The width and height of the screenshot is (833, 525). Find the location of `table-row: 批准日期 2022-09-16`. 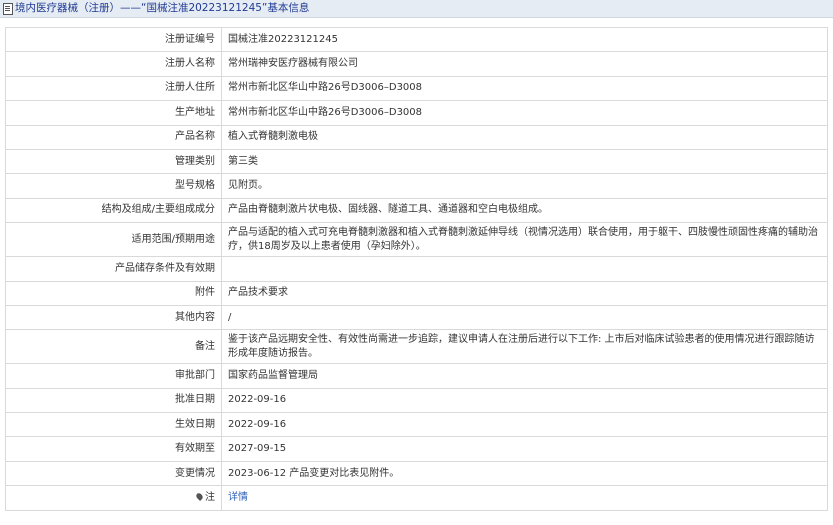

table-row: 批准日期 2022-09-16 is located at coordinates (416, 400).